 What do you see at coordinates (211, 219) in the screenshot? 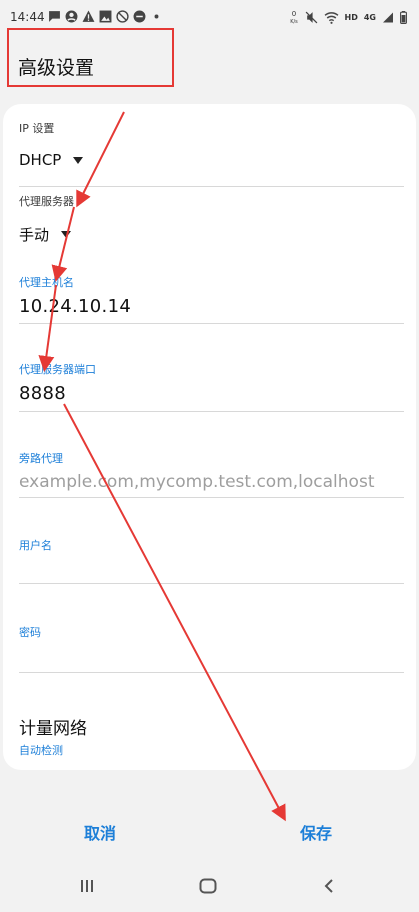
I see `proxy-field: 代理服务器 手动` at bounding box center [211, 219].